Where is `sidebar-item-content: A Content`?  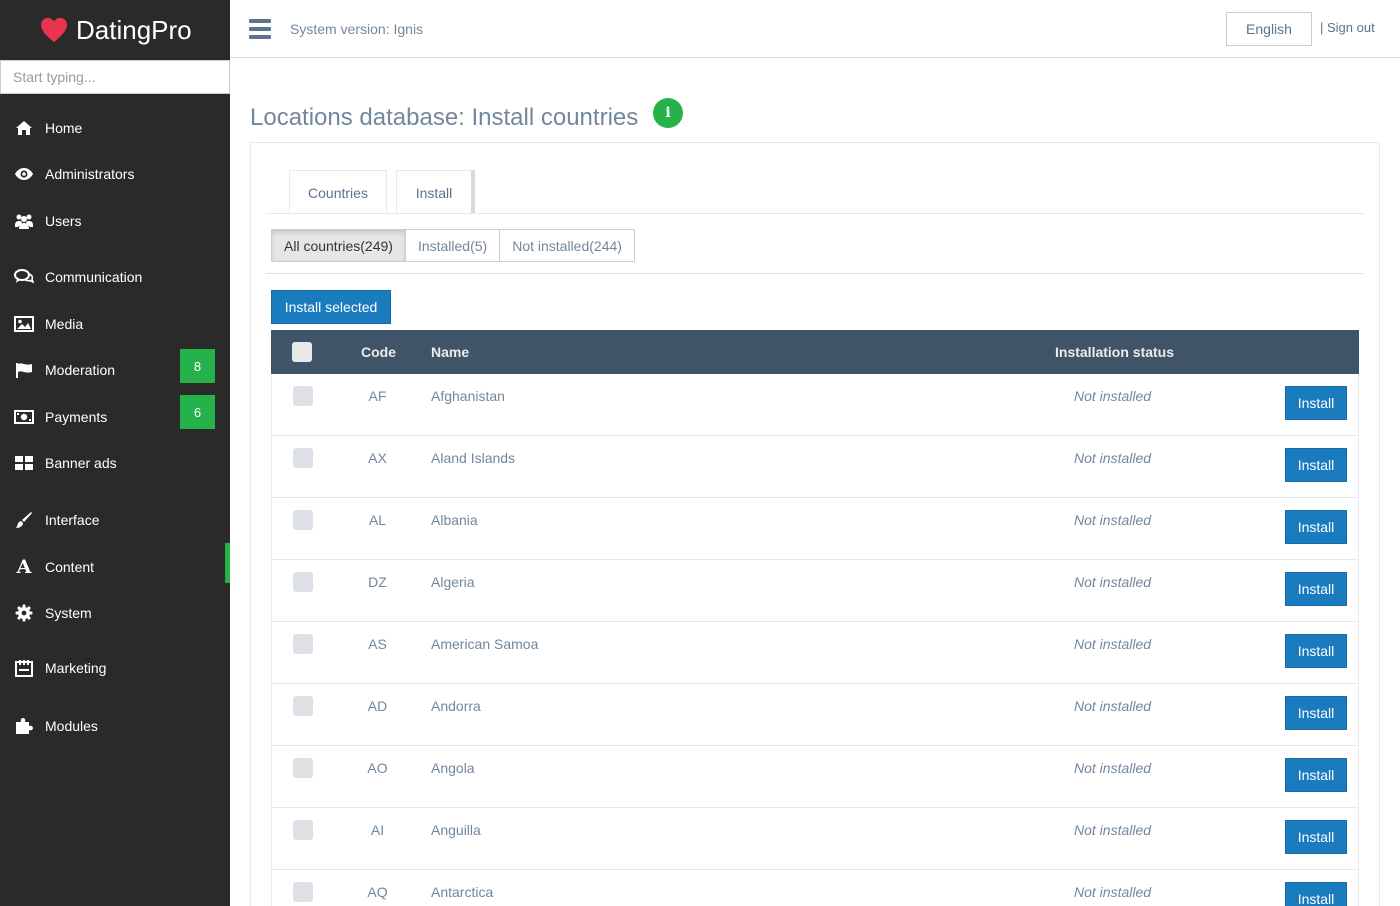
sidebar-item-content: A Content is located at coordinates (115, 565).